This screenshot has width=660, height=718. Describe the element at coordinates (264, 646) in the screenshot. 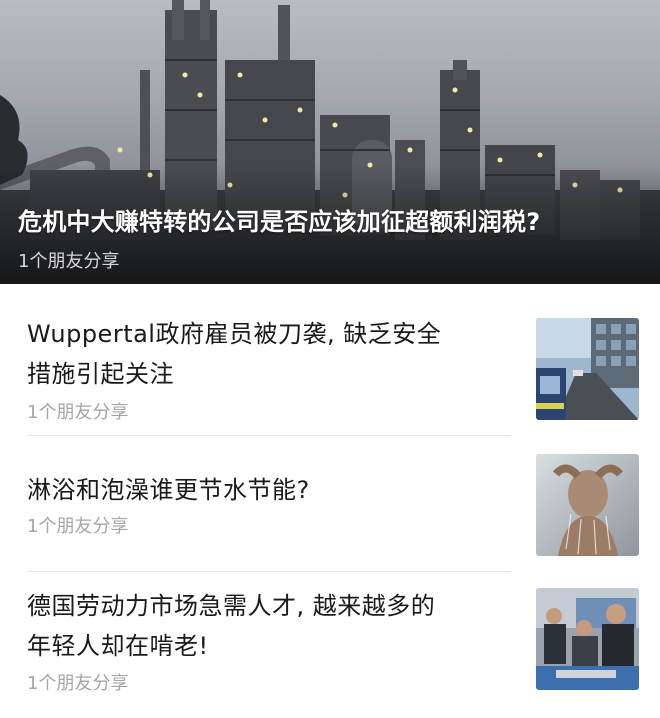

I see `article-title-line: 年轻人却在啃老!` at that location.